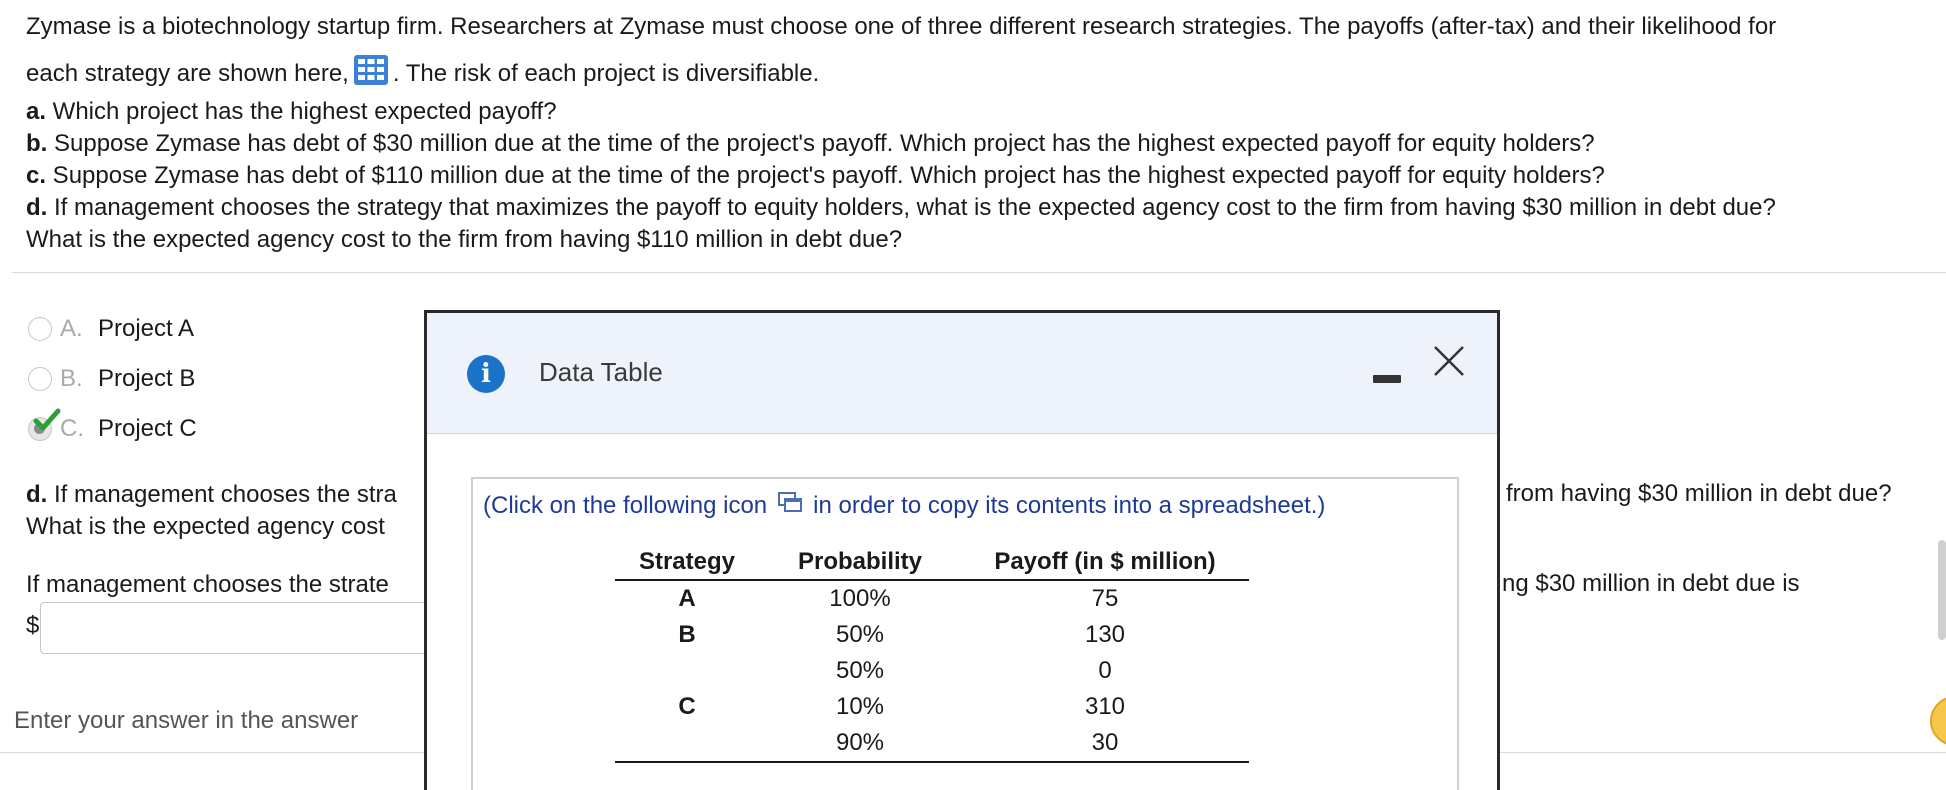  What do you see at coordinates (486, 374) in the screenshot?
I see `info-icon: i` at bounding box center [486, 374].